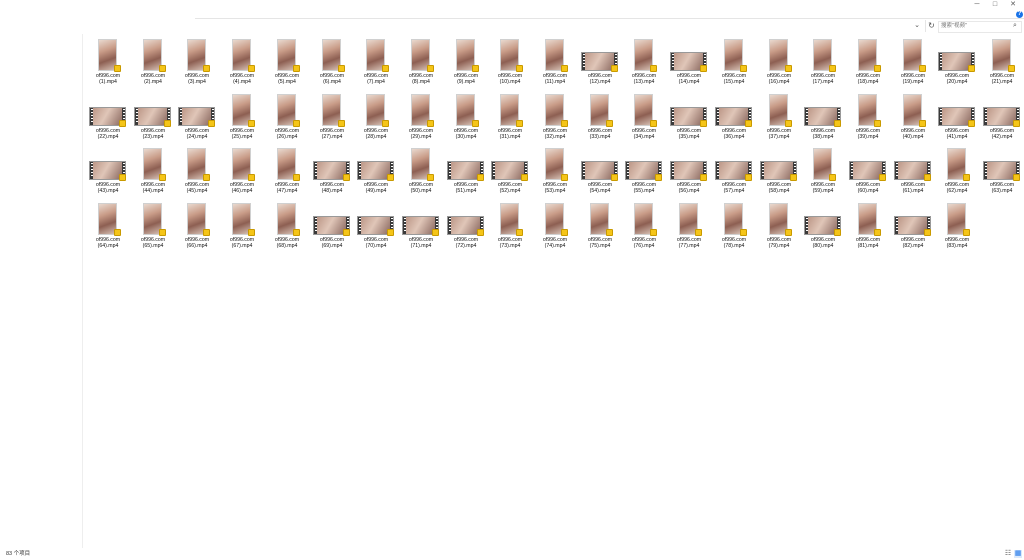 The width and height of the screenshot is (1024, 560). Describe the element at coordinates (555, 227) in the screenshot. I see `file-item: of996.com (74).mp4` at that location.